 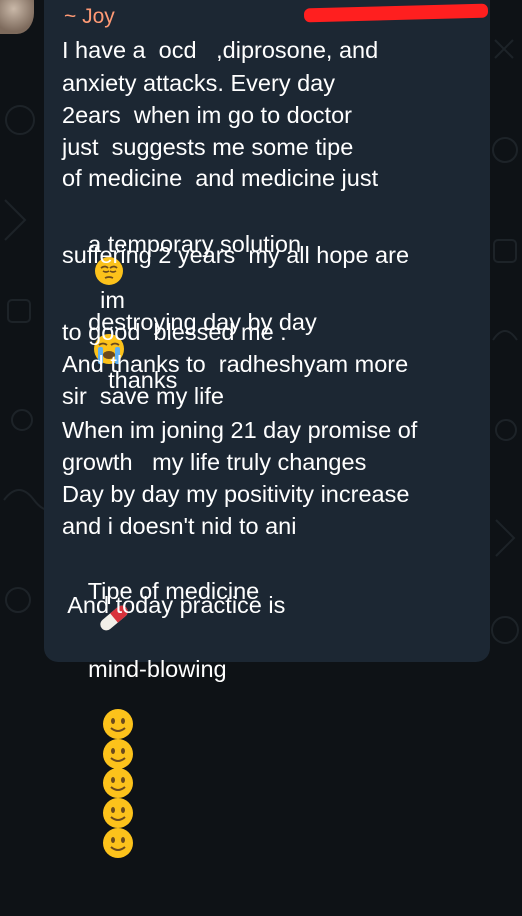 What do you see at coordinates (207, 115) in the screenshot?
I see `message-line: 2ears when im go to doctor` at bounding box center [207, 115].